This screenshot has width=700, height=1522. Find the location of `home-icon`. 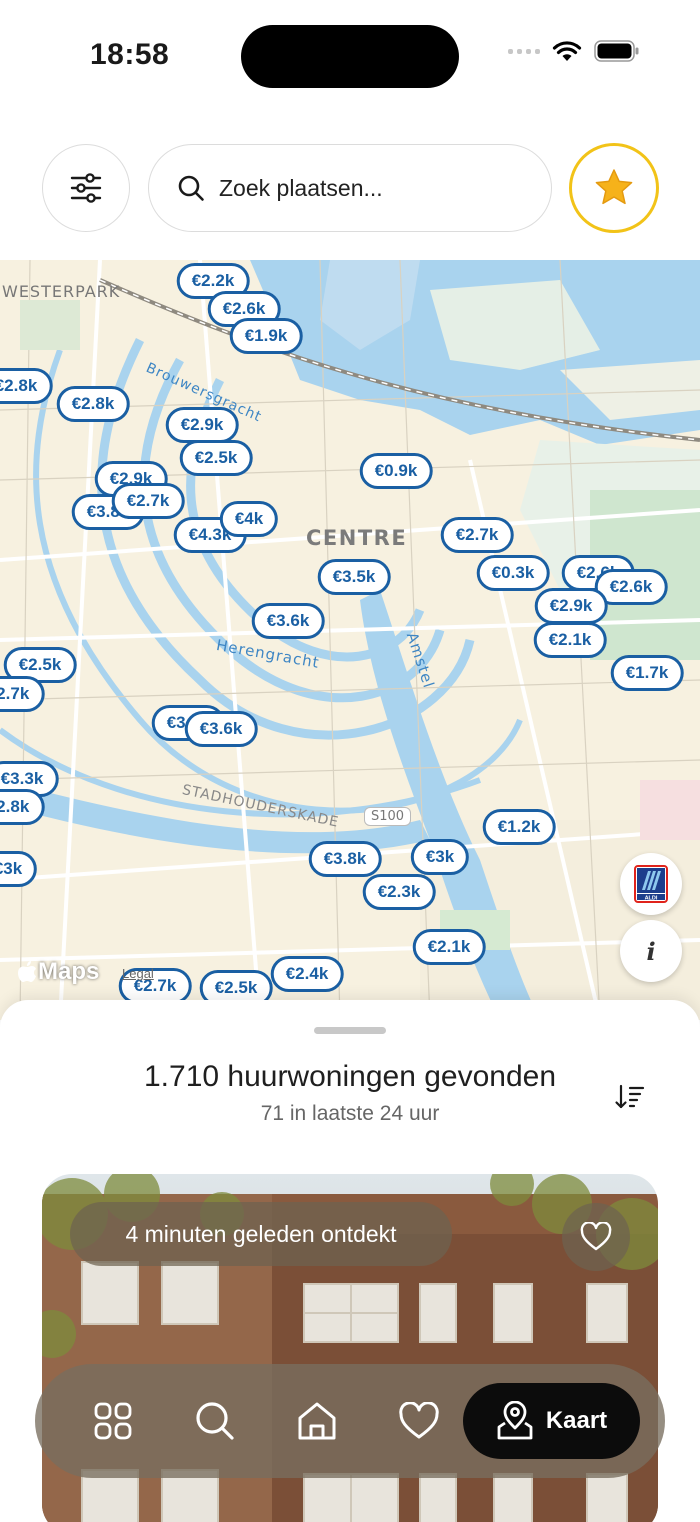

home-icon is located at coordinates (317, 1421).